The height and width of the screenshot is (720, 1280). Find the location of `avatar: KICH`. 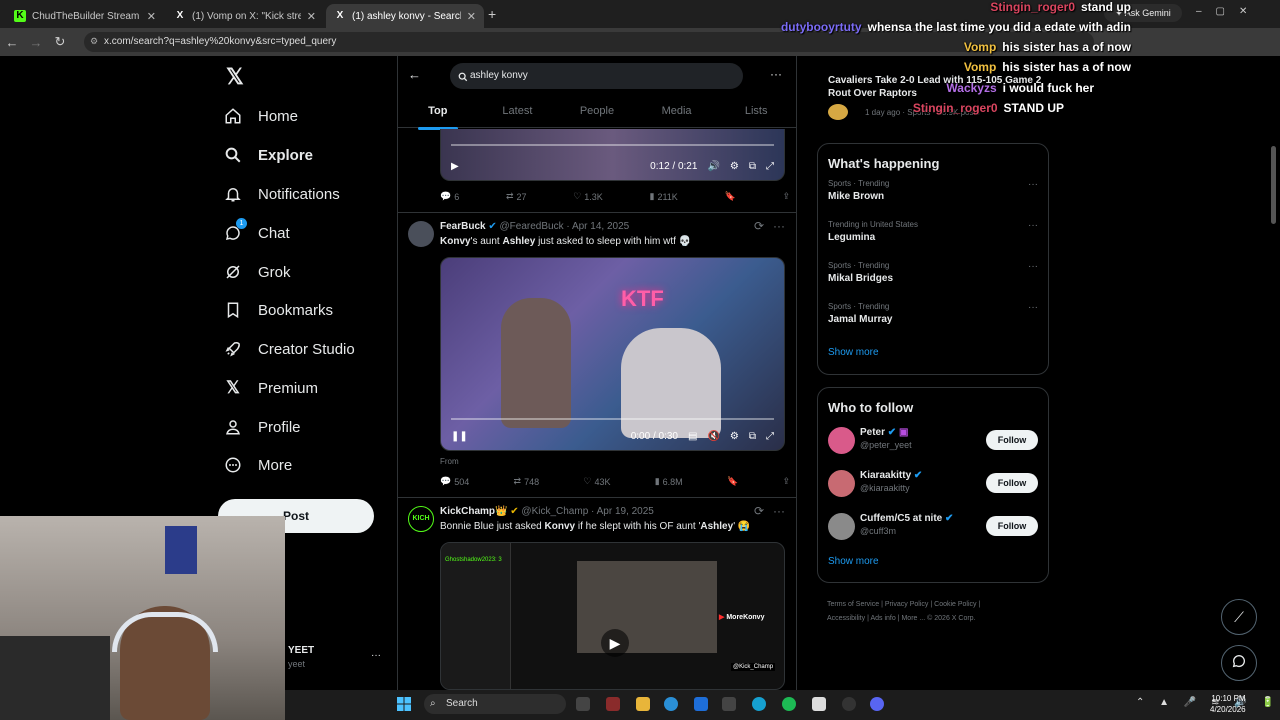

avatar: KICH is located at coordinates (421, 519).